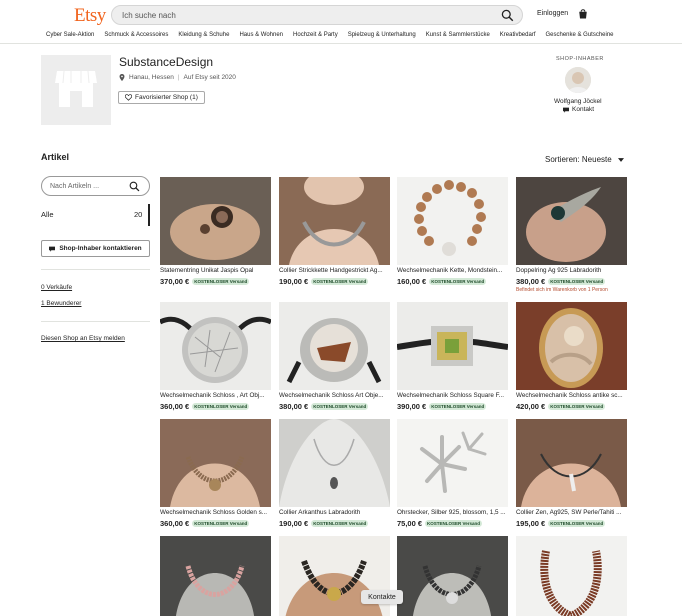 This screenshot has width=682, height=616. Describe the element at coordinates (580, 59) in the screenshot. I see `owner-heading: SHOP-INHABER` at that location.